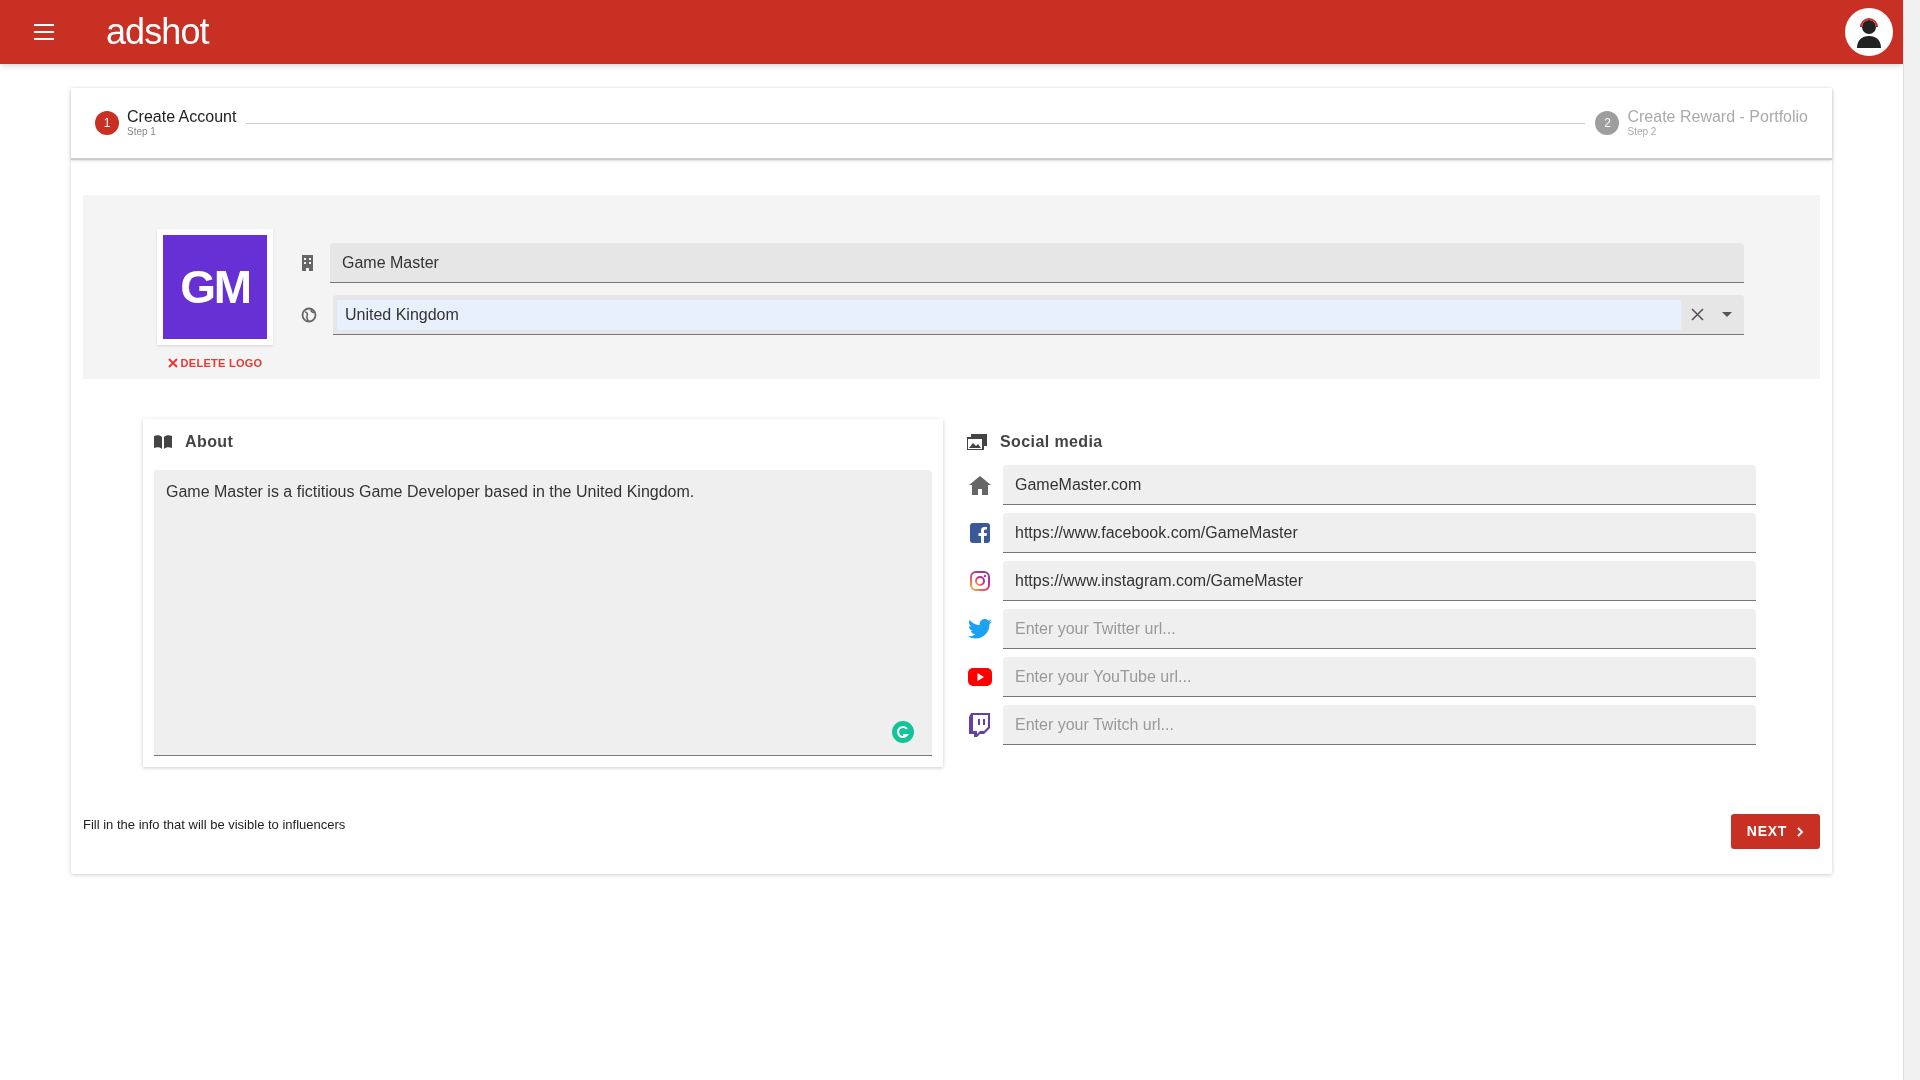  I want to click on next-button: NEXT, so click(1775, 831).